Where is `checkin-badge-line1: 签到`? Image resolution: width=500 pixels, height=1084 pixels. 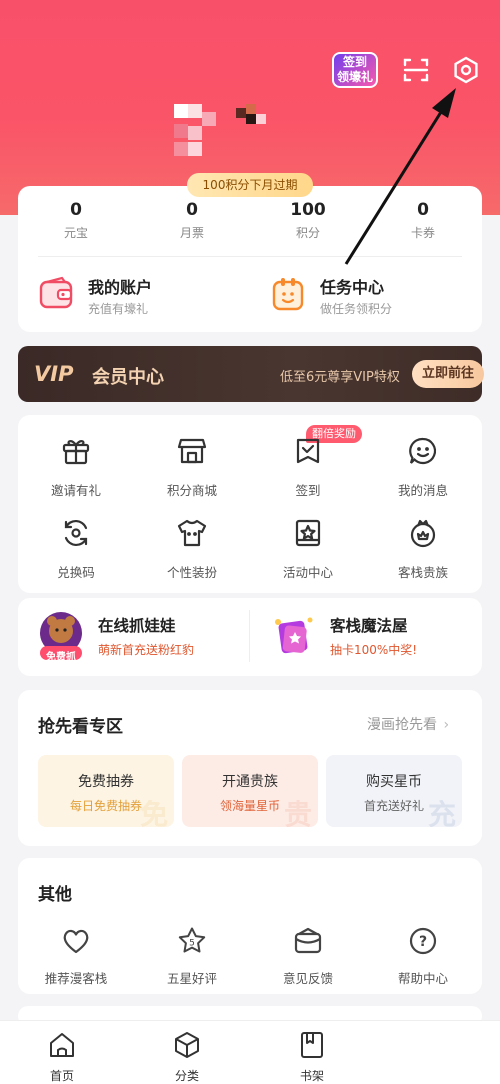 checkin-badge-line1: 签到 is located at coordinates (354, 62).